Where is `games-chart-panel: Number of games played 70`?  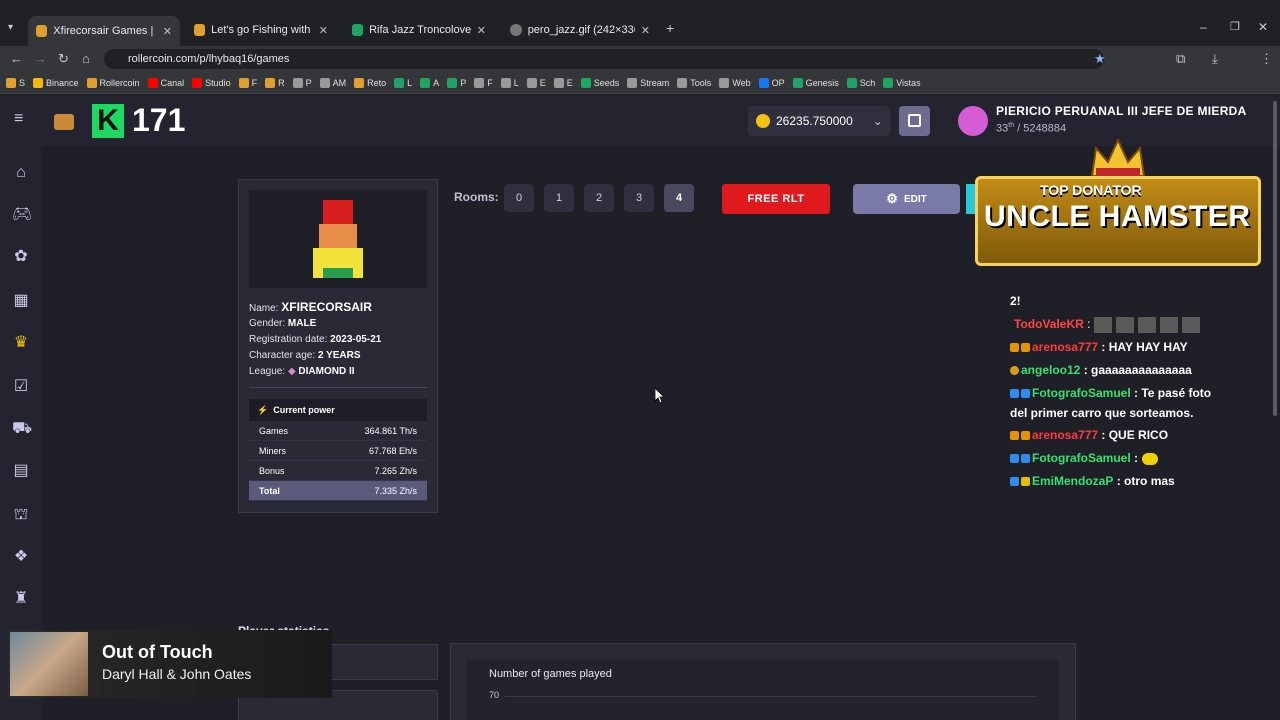 games-chart-panel: Number of games played 70 is located at coordinates (763, 681).